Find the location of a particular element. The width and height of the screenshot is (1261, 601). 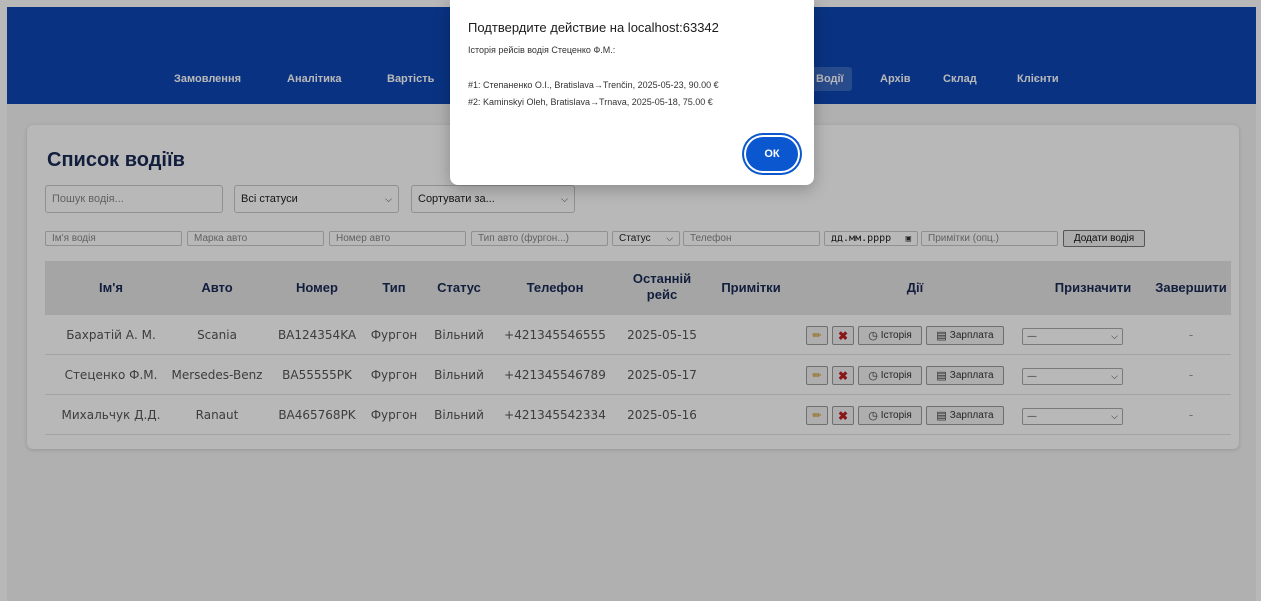

dialog-subtitle: Історія рейсів водія Стеценко Ф.М.: is located at coordinates (542, 50).